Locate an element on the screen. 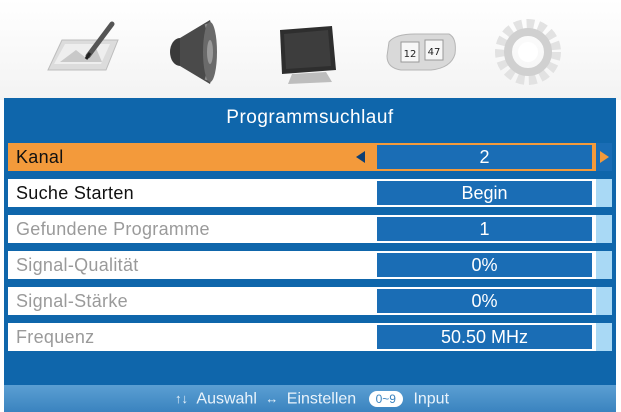 Image resolution: width=621 pixels, height=412 pixels. hint-adjust: Einstellen is located at coordinates (321, 399).